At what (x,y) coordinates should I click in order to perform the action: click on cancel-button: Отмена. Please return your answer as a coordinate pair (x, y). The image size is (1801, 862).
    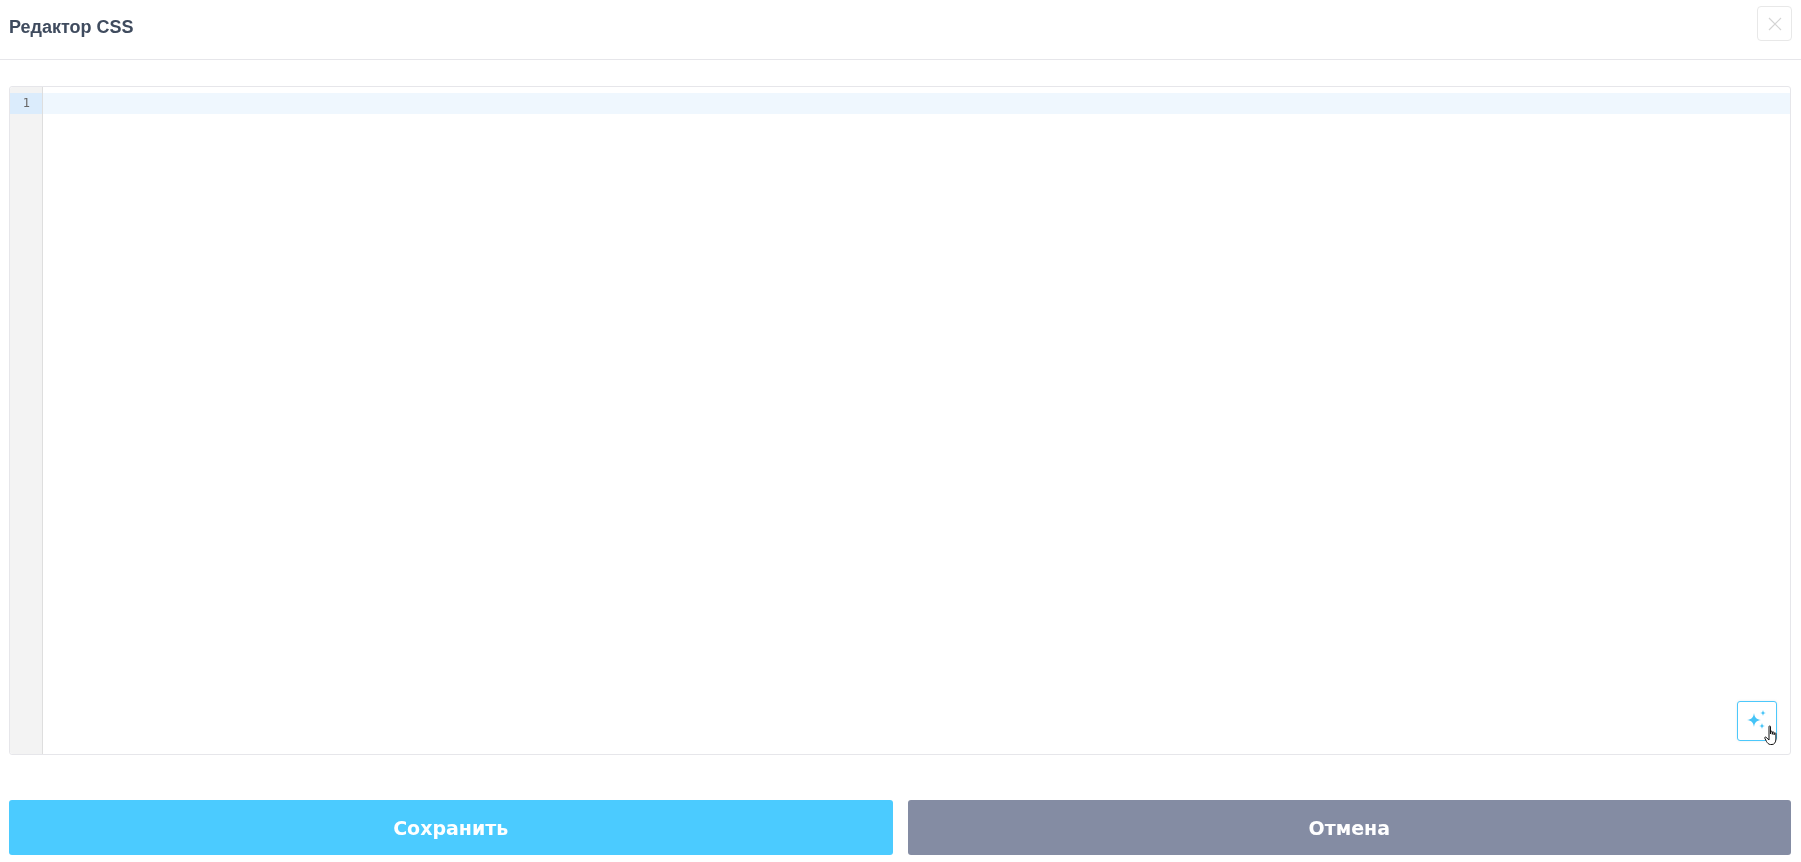
    Looking at the image, I should click on (1349, 827).